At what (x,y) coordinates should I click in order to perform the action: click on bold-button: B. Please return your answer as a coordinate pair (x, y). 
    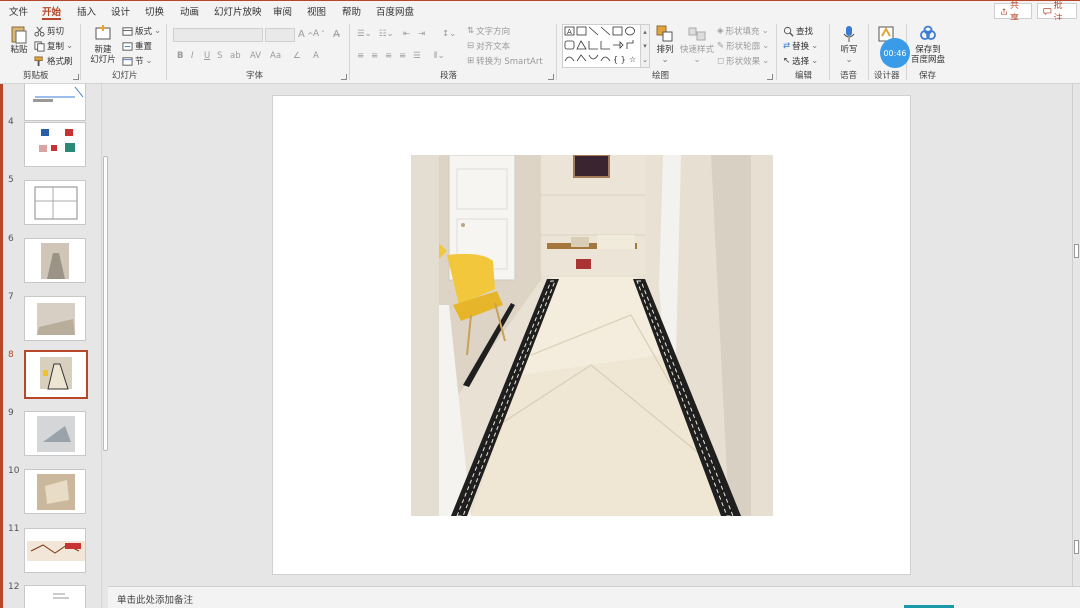
    Looking at the image, I should click on (180, 56).